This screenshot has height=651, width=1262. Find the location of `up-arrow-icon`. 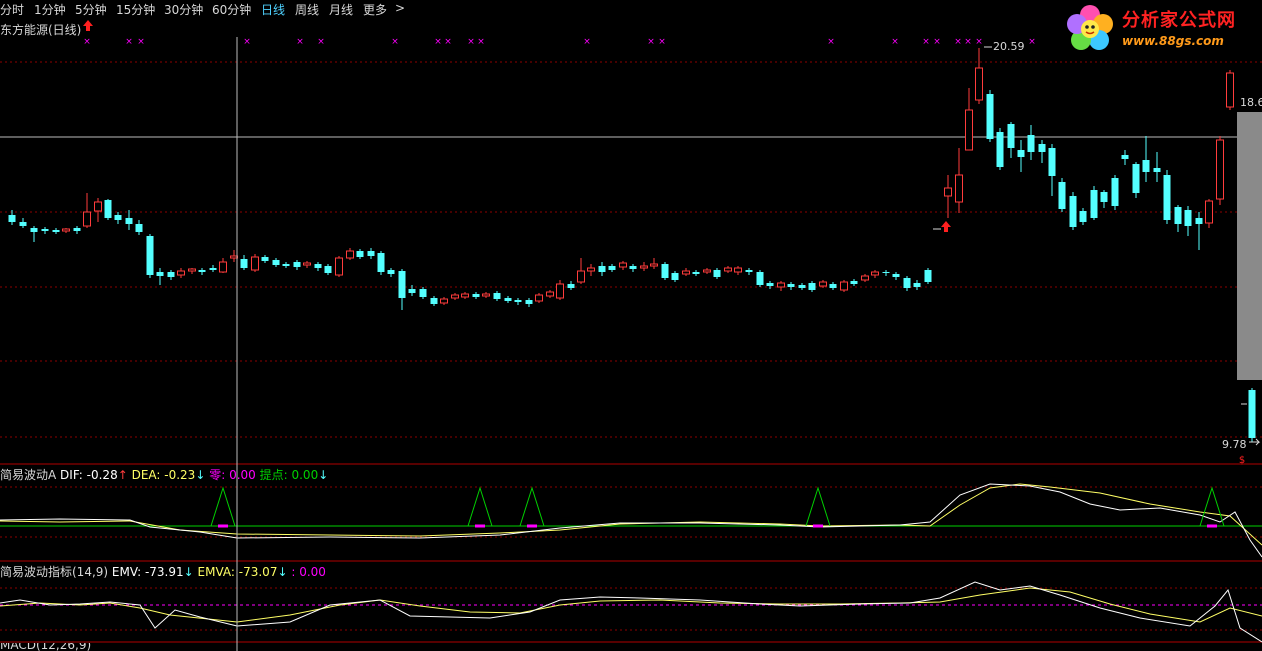

up-arrow-icon is located at coordinates (88, 25).